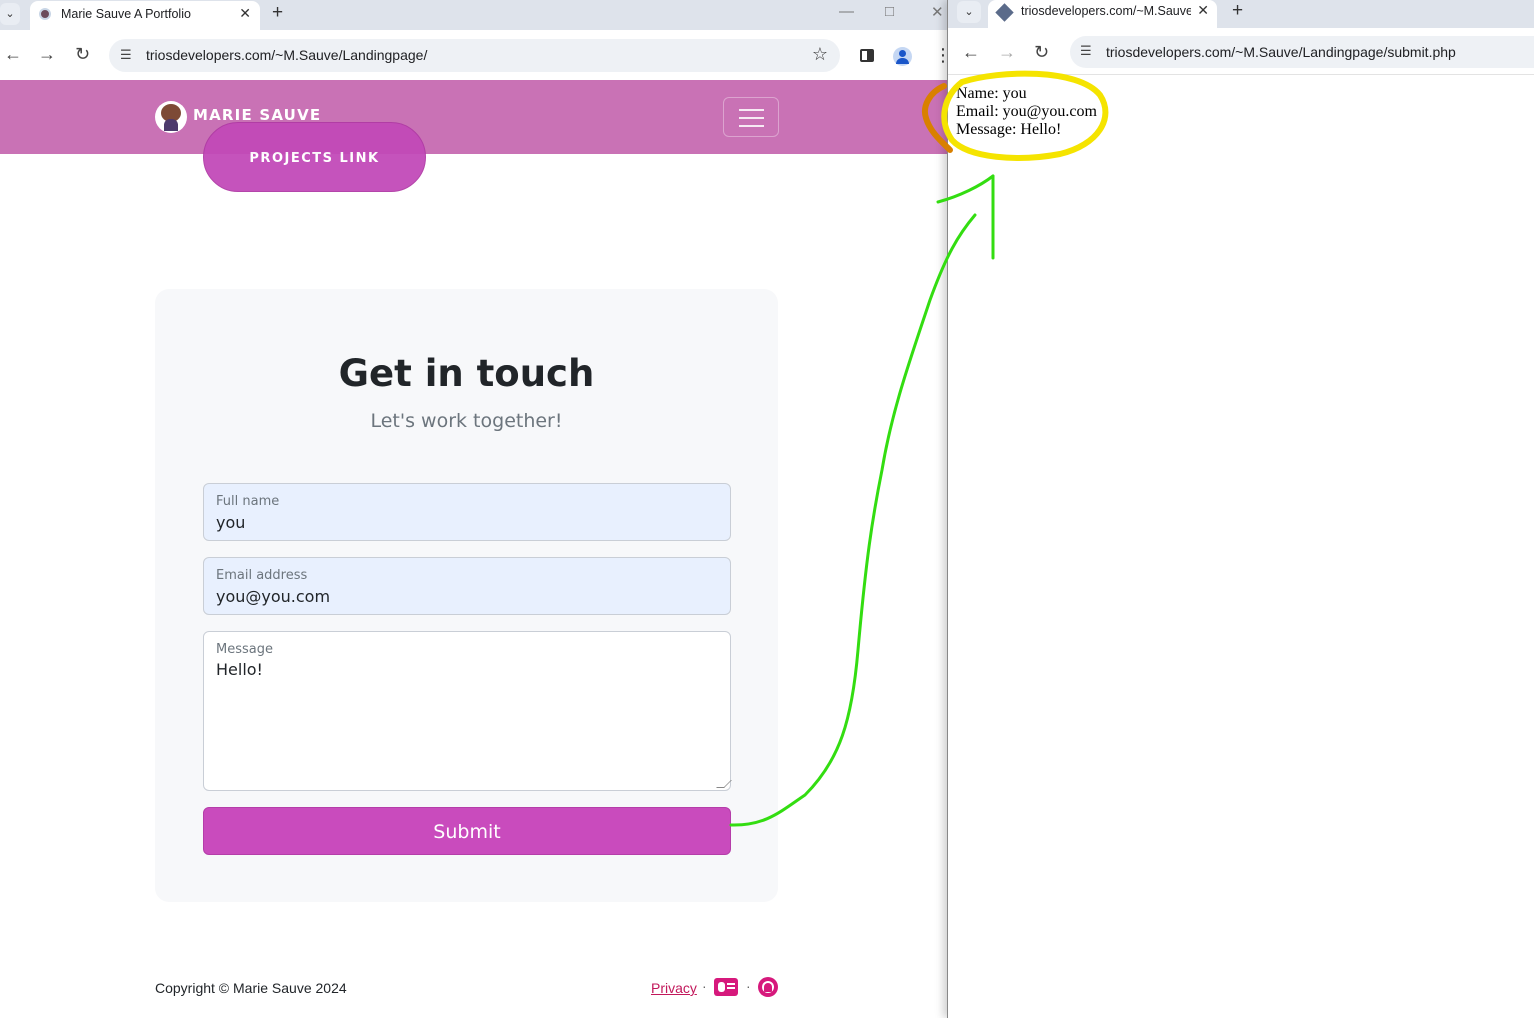  I want to click on browser-menu-icon: ⋮, so click(940, 55).